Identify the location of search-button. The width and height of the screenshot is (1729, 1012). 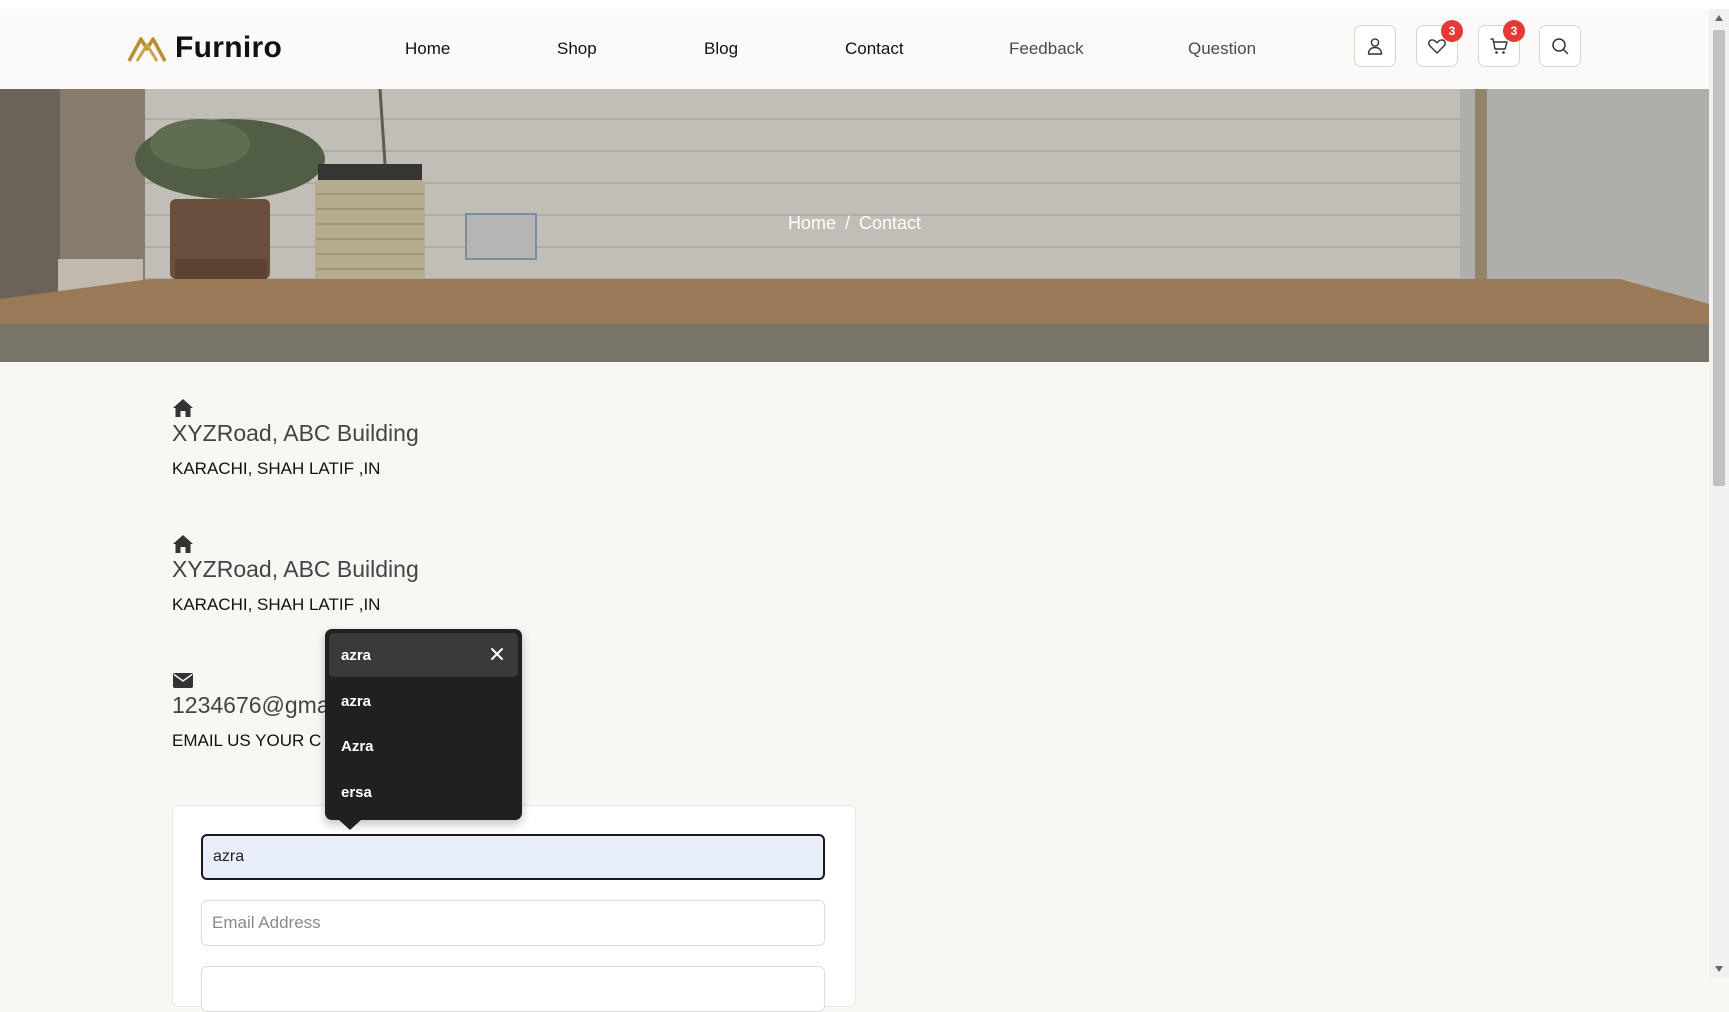
(1560, 46).